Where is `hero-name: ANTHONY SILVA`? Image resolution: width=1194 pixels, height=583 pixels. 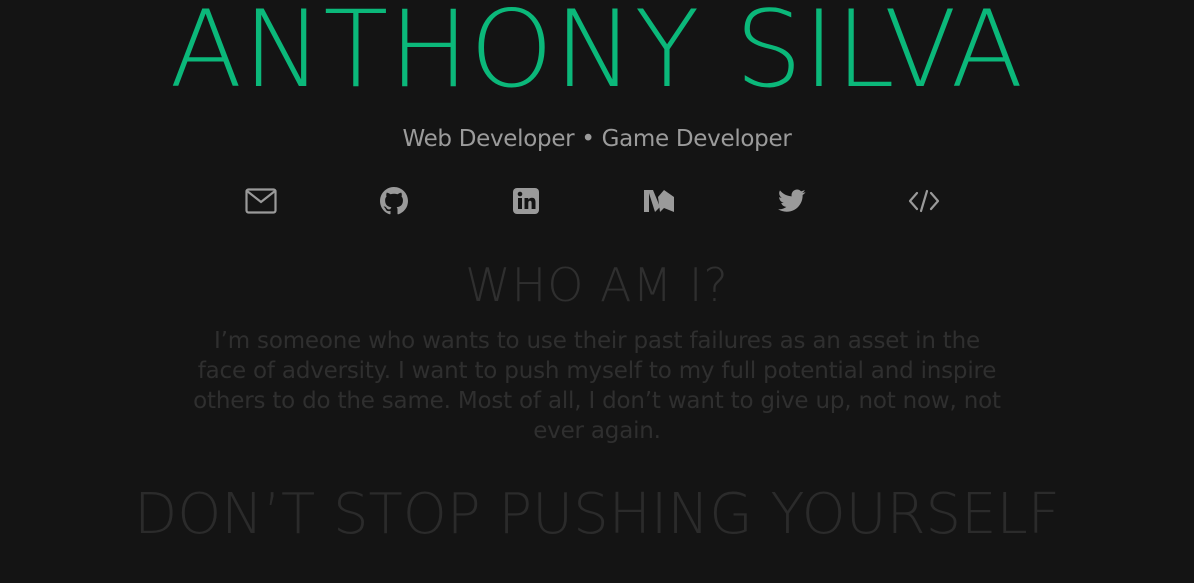 hero-name: ANTHONY SILVA is located at coordinates (597, 55).